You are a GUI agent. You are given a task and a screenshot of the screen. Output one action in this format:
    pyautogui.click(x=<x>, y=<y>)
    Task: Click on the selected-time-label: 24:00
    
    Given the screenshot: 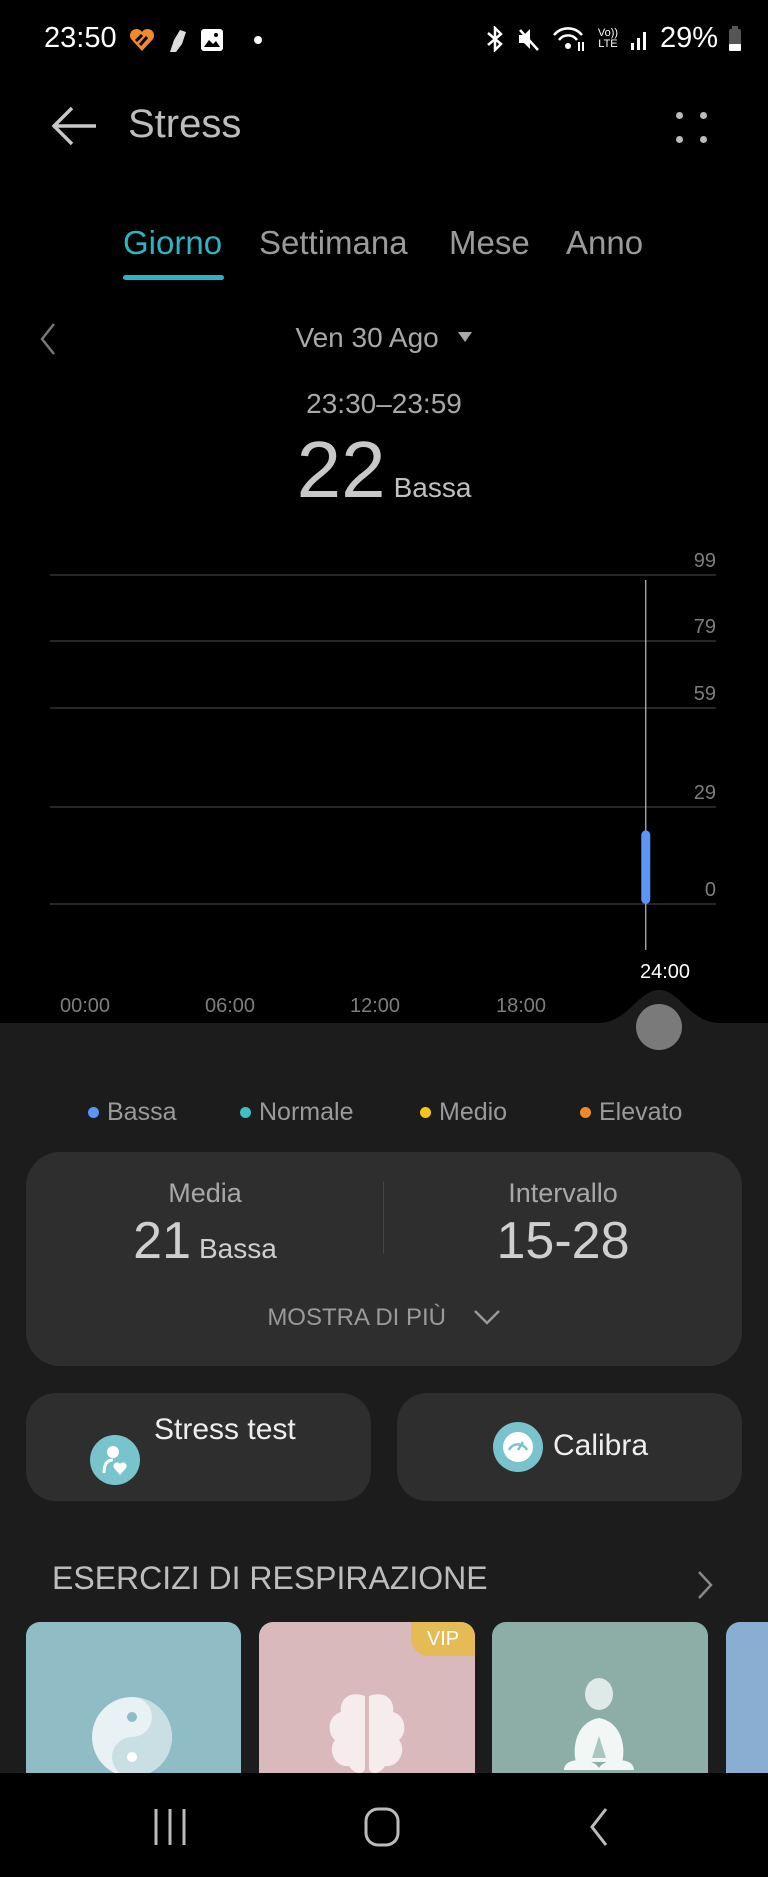 What is the action you would take?
    pyautogui.click(x=665, y=972)
    